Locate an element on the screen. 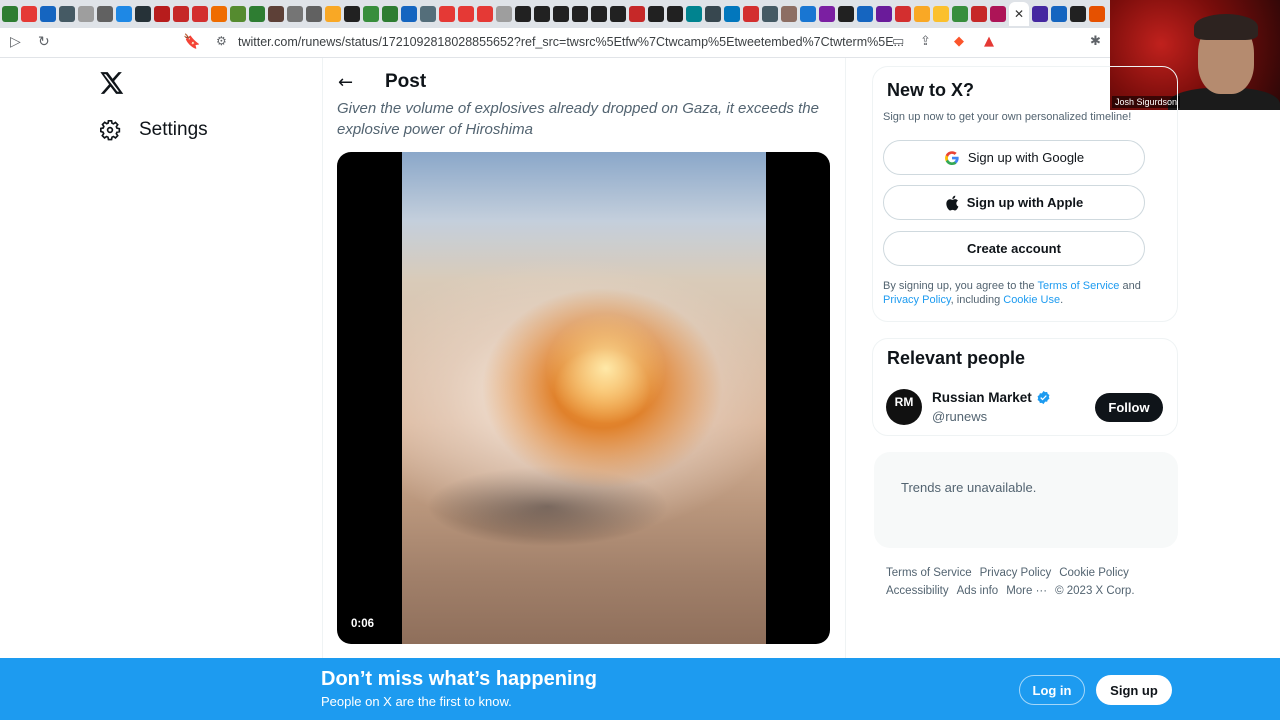 The image size is (1280, 720). back-arrow-icon: ← is located at coordinates (345, 82).